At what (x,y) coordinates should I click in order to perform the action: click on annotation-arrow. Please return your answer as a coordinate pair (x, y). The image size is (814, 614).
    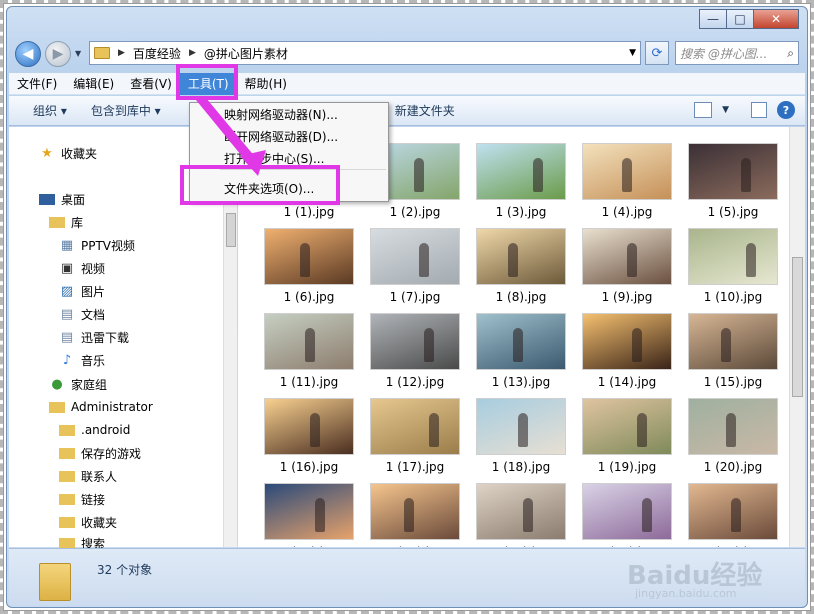
    Looking at the image, I should click on (231, 137).